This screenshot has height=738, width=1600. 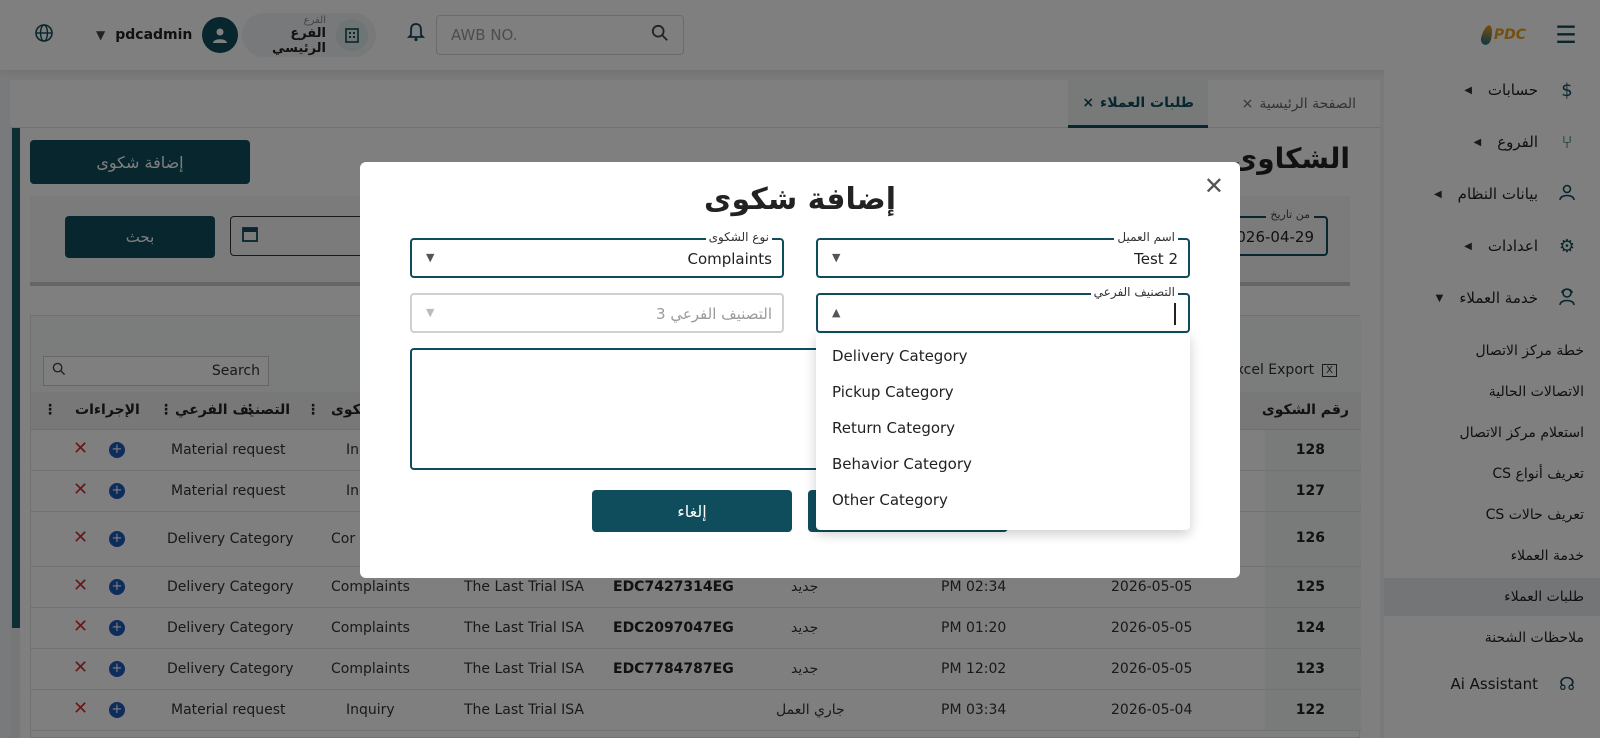 I want to click on subcategory-3-select: التصنيف الفرعي 3 ▼, so click(x=597, y=313).